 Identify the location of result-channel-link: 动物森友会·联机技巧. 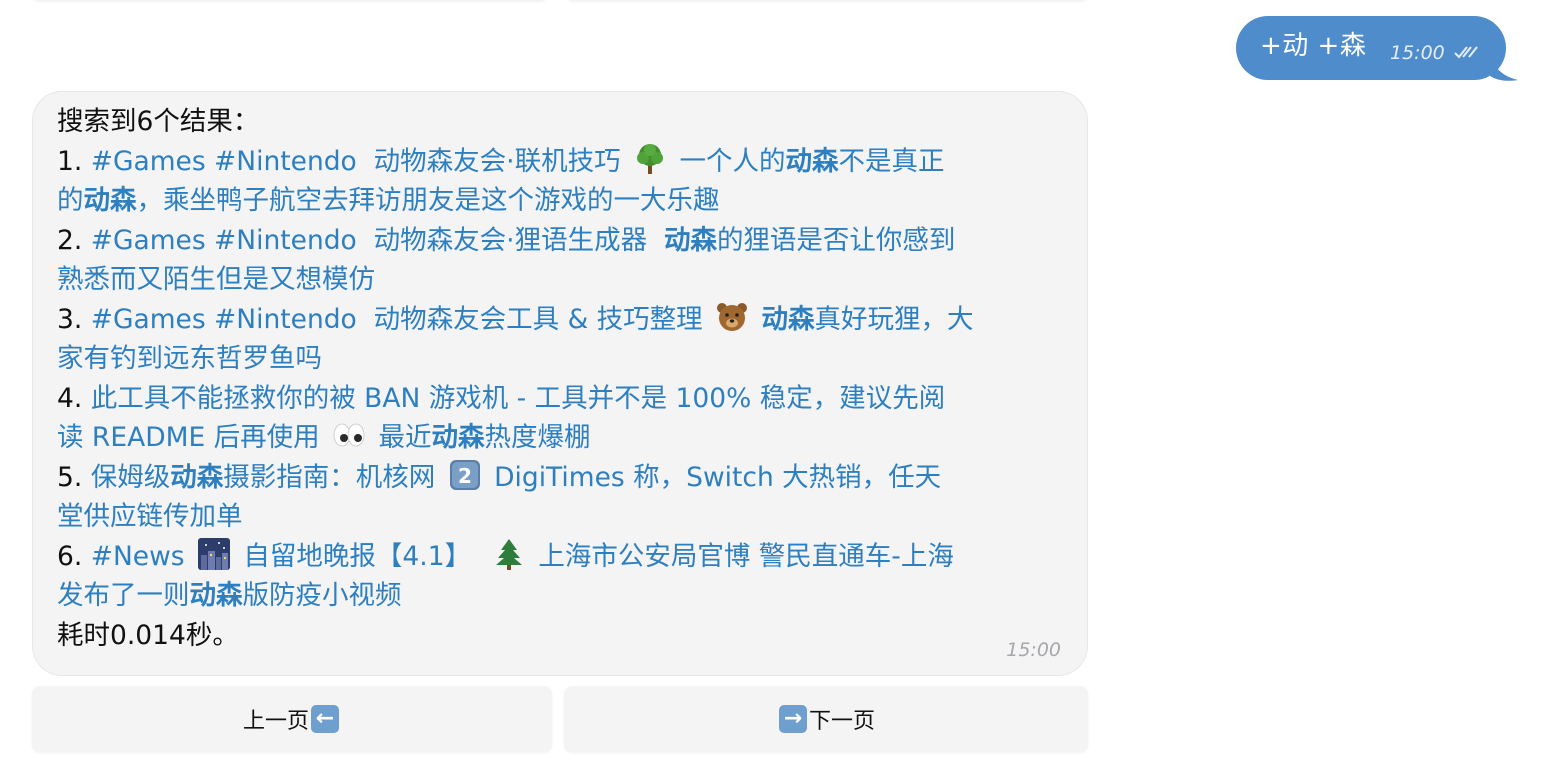
(497, 161).